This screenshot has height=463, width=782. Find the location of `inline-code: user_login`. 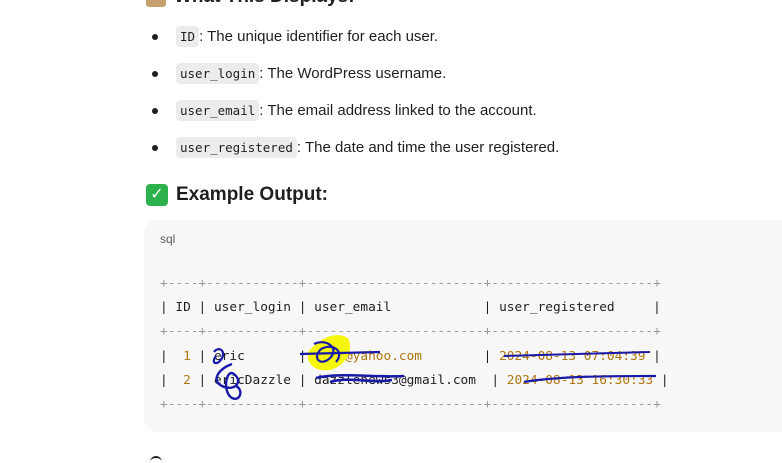

inline-code: user_login is located at coordinates (218, 73).